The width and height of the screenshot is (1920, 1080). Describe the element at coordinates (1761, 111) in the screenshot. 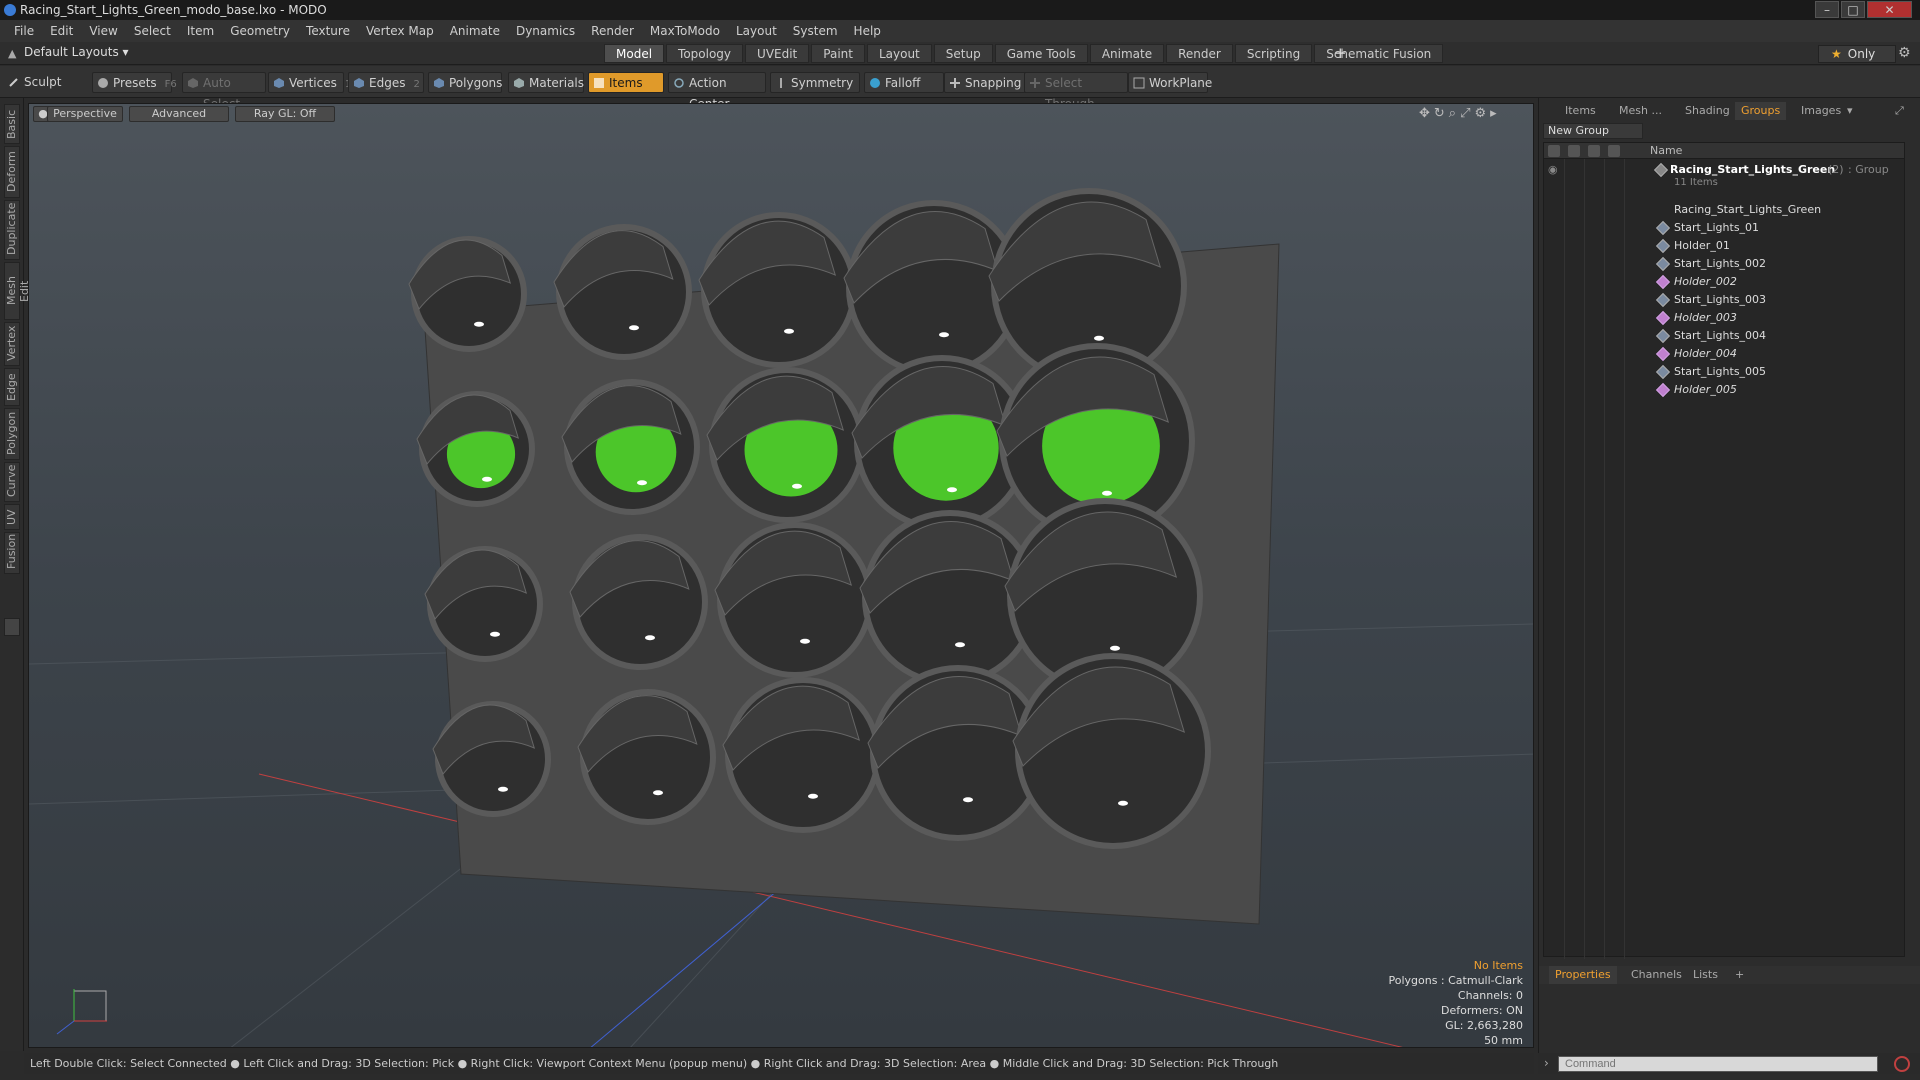

I see `tab-groups: Groups` at that location.